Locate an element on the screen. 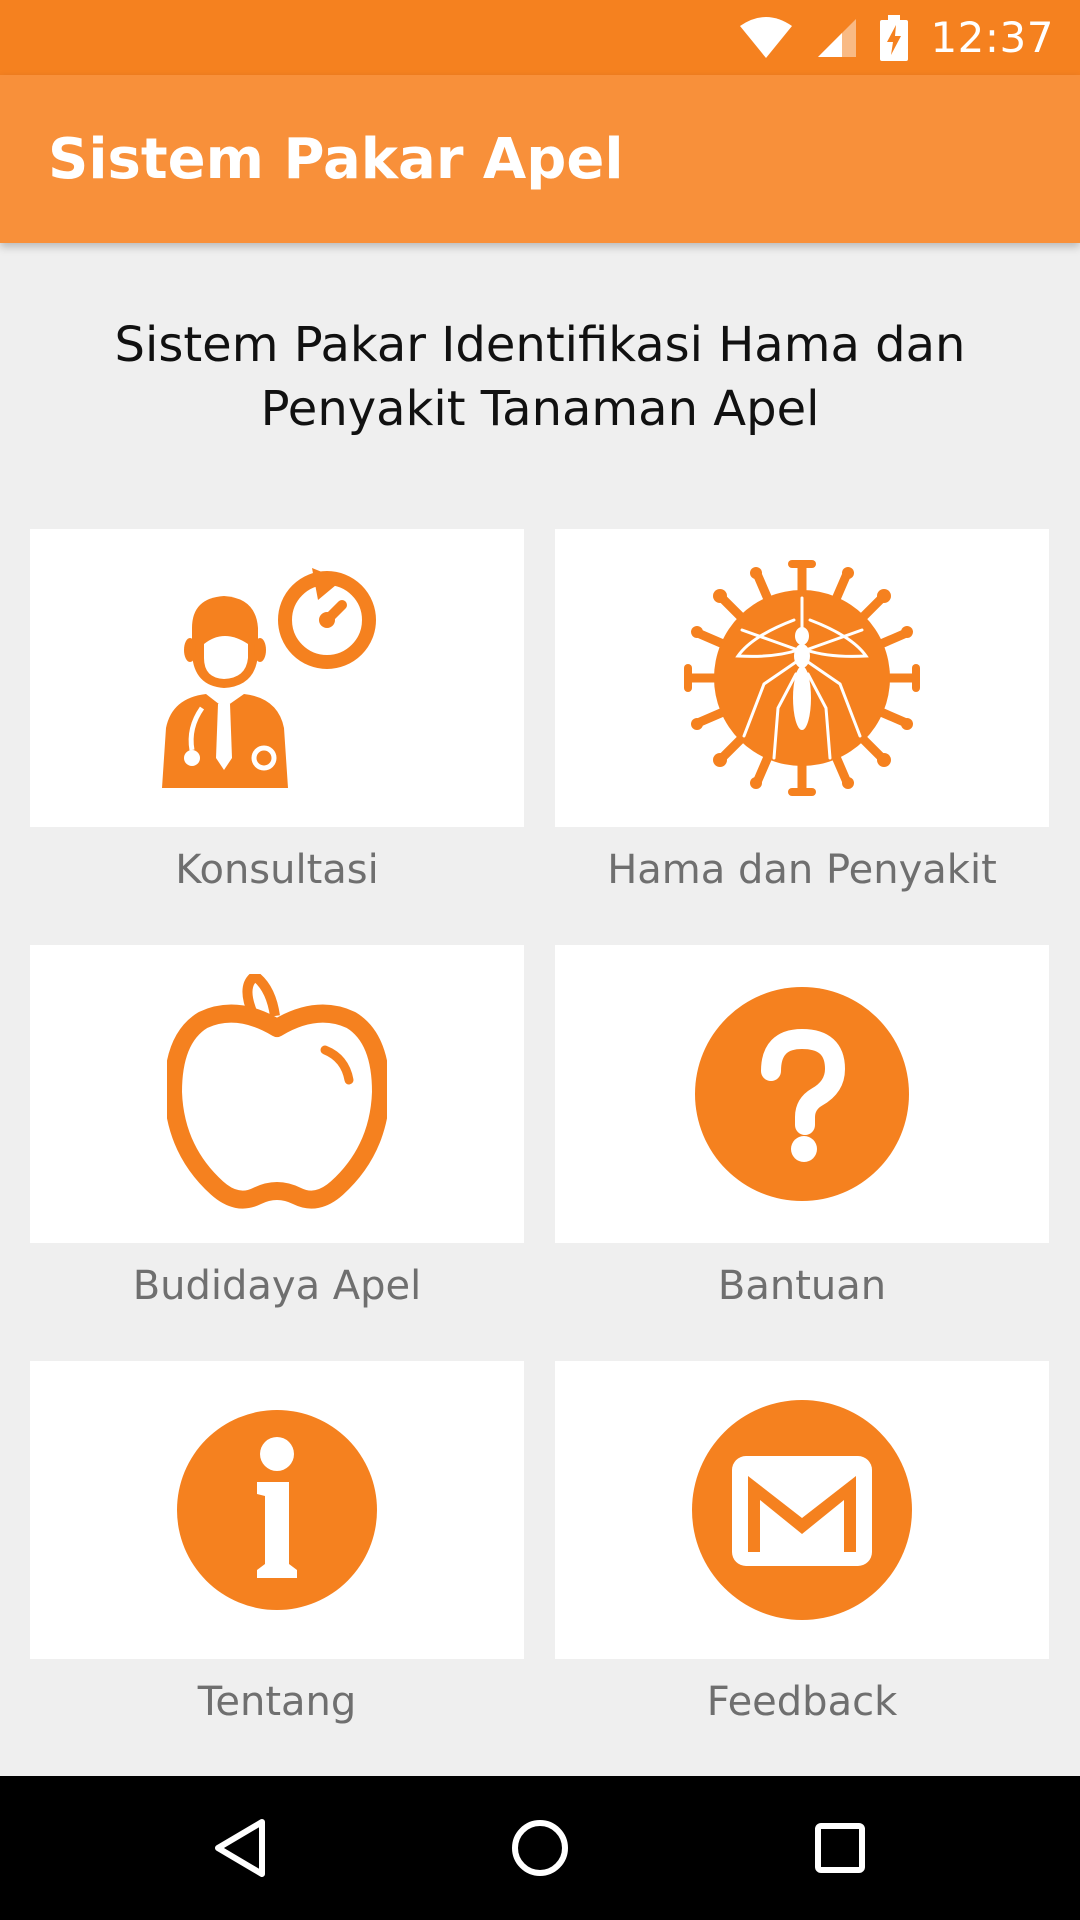  wifi-icon is located at coordinates (766, 37).